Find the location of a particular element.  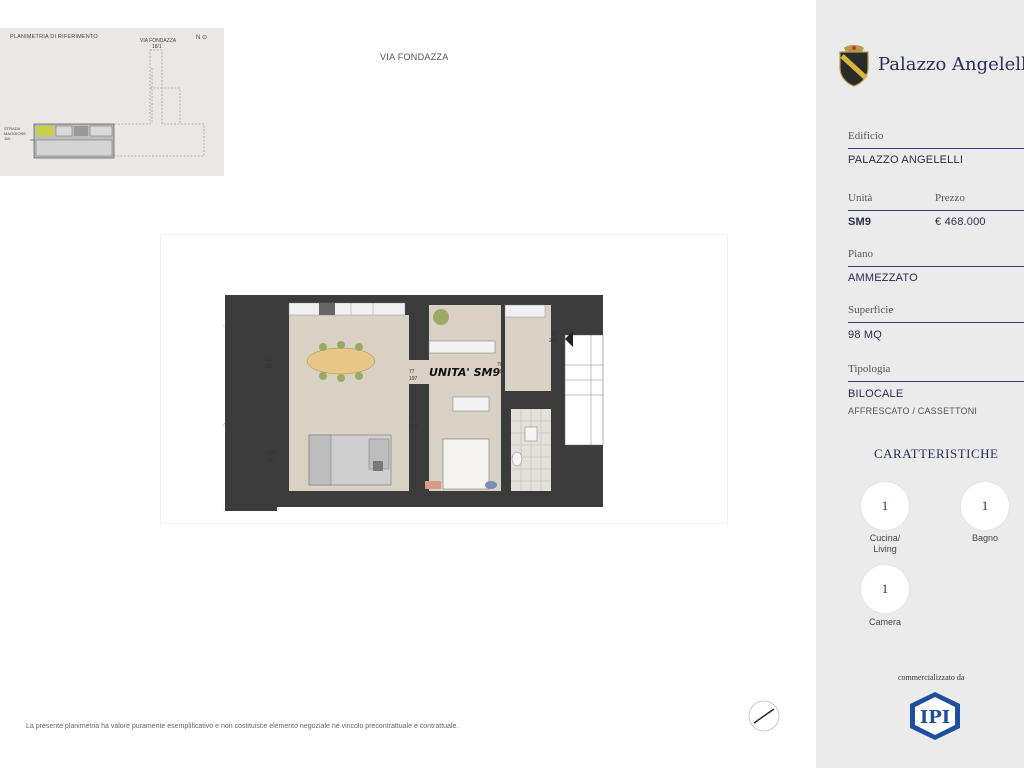

dim-label: 90 is located at coordinates (554, 334).